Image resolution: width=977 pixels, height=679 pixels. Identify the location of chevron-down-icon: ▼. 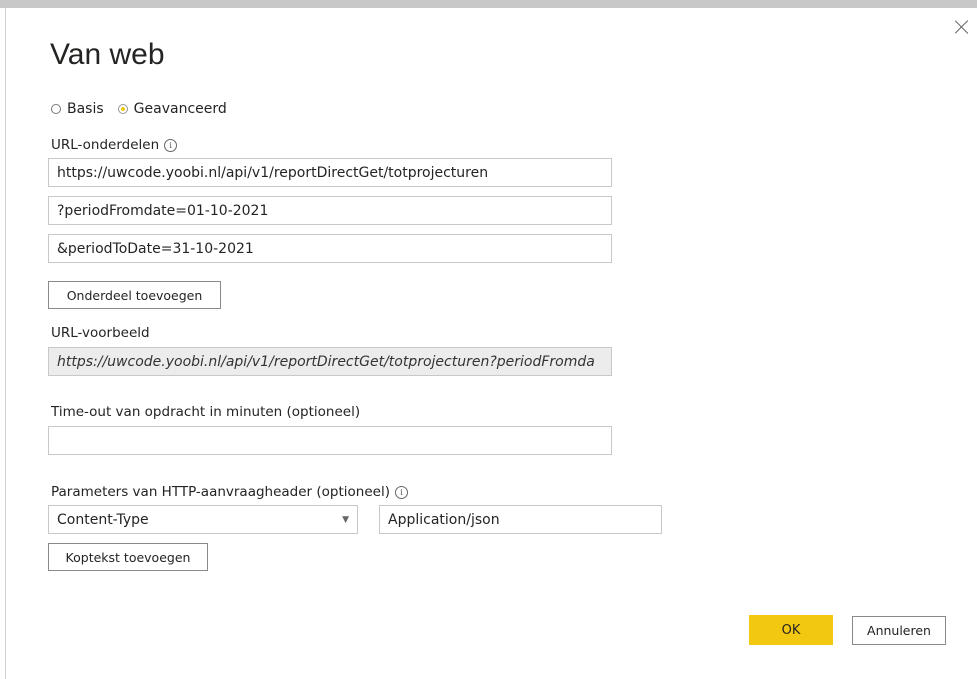
(345, 519).